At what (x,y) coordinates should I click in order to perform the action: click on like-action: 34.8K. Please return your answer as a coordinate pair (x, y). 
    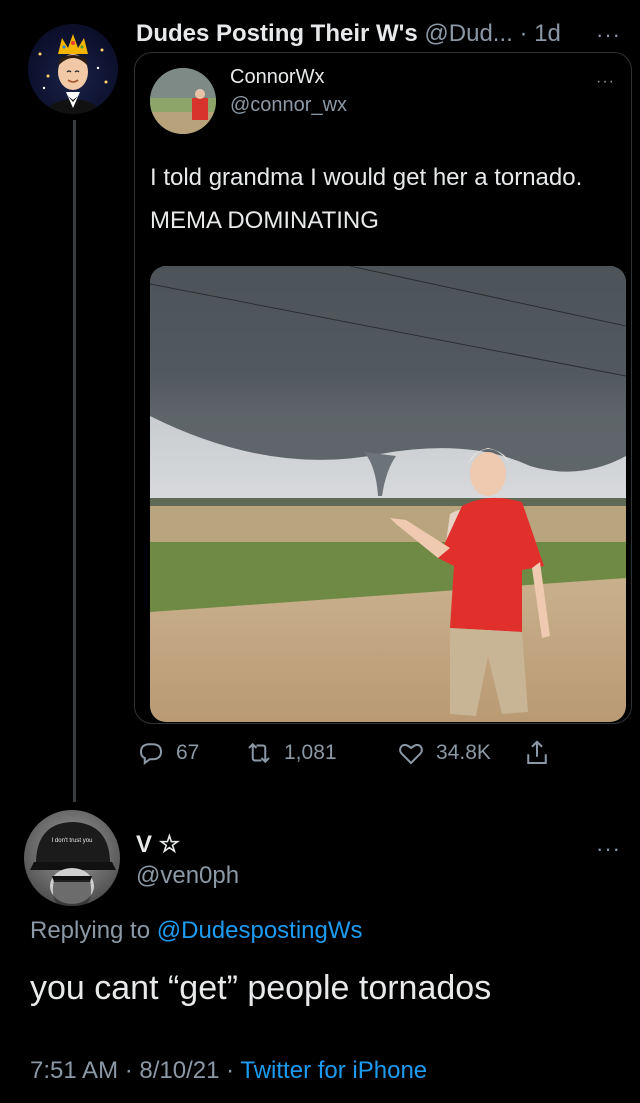
    Looking at the image, I should click on (443, 753).